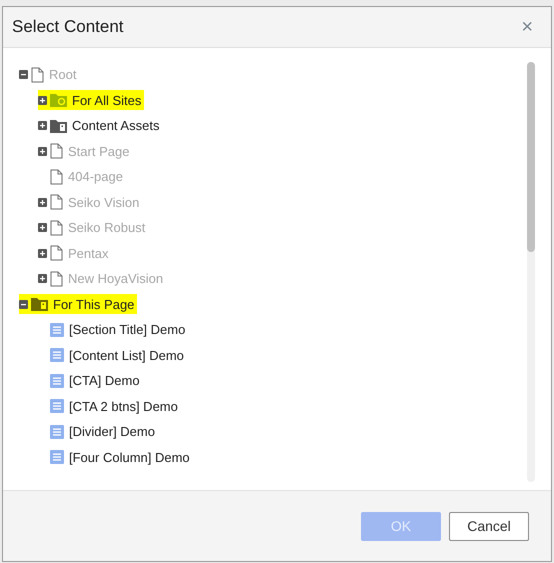  What do you see at coordinates (125, 406) in the screenshot?
I see `tree-item: [CTA 2 btns] Demo` at bounding box center [125, 406].